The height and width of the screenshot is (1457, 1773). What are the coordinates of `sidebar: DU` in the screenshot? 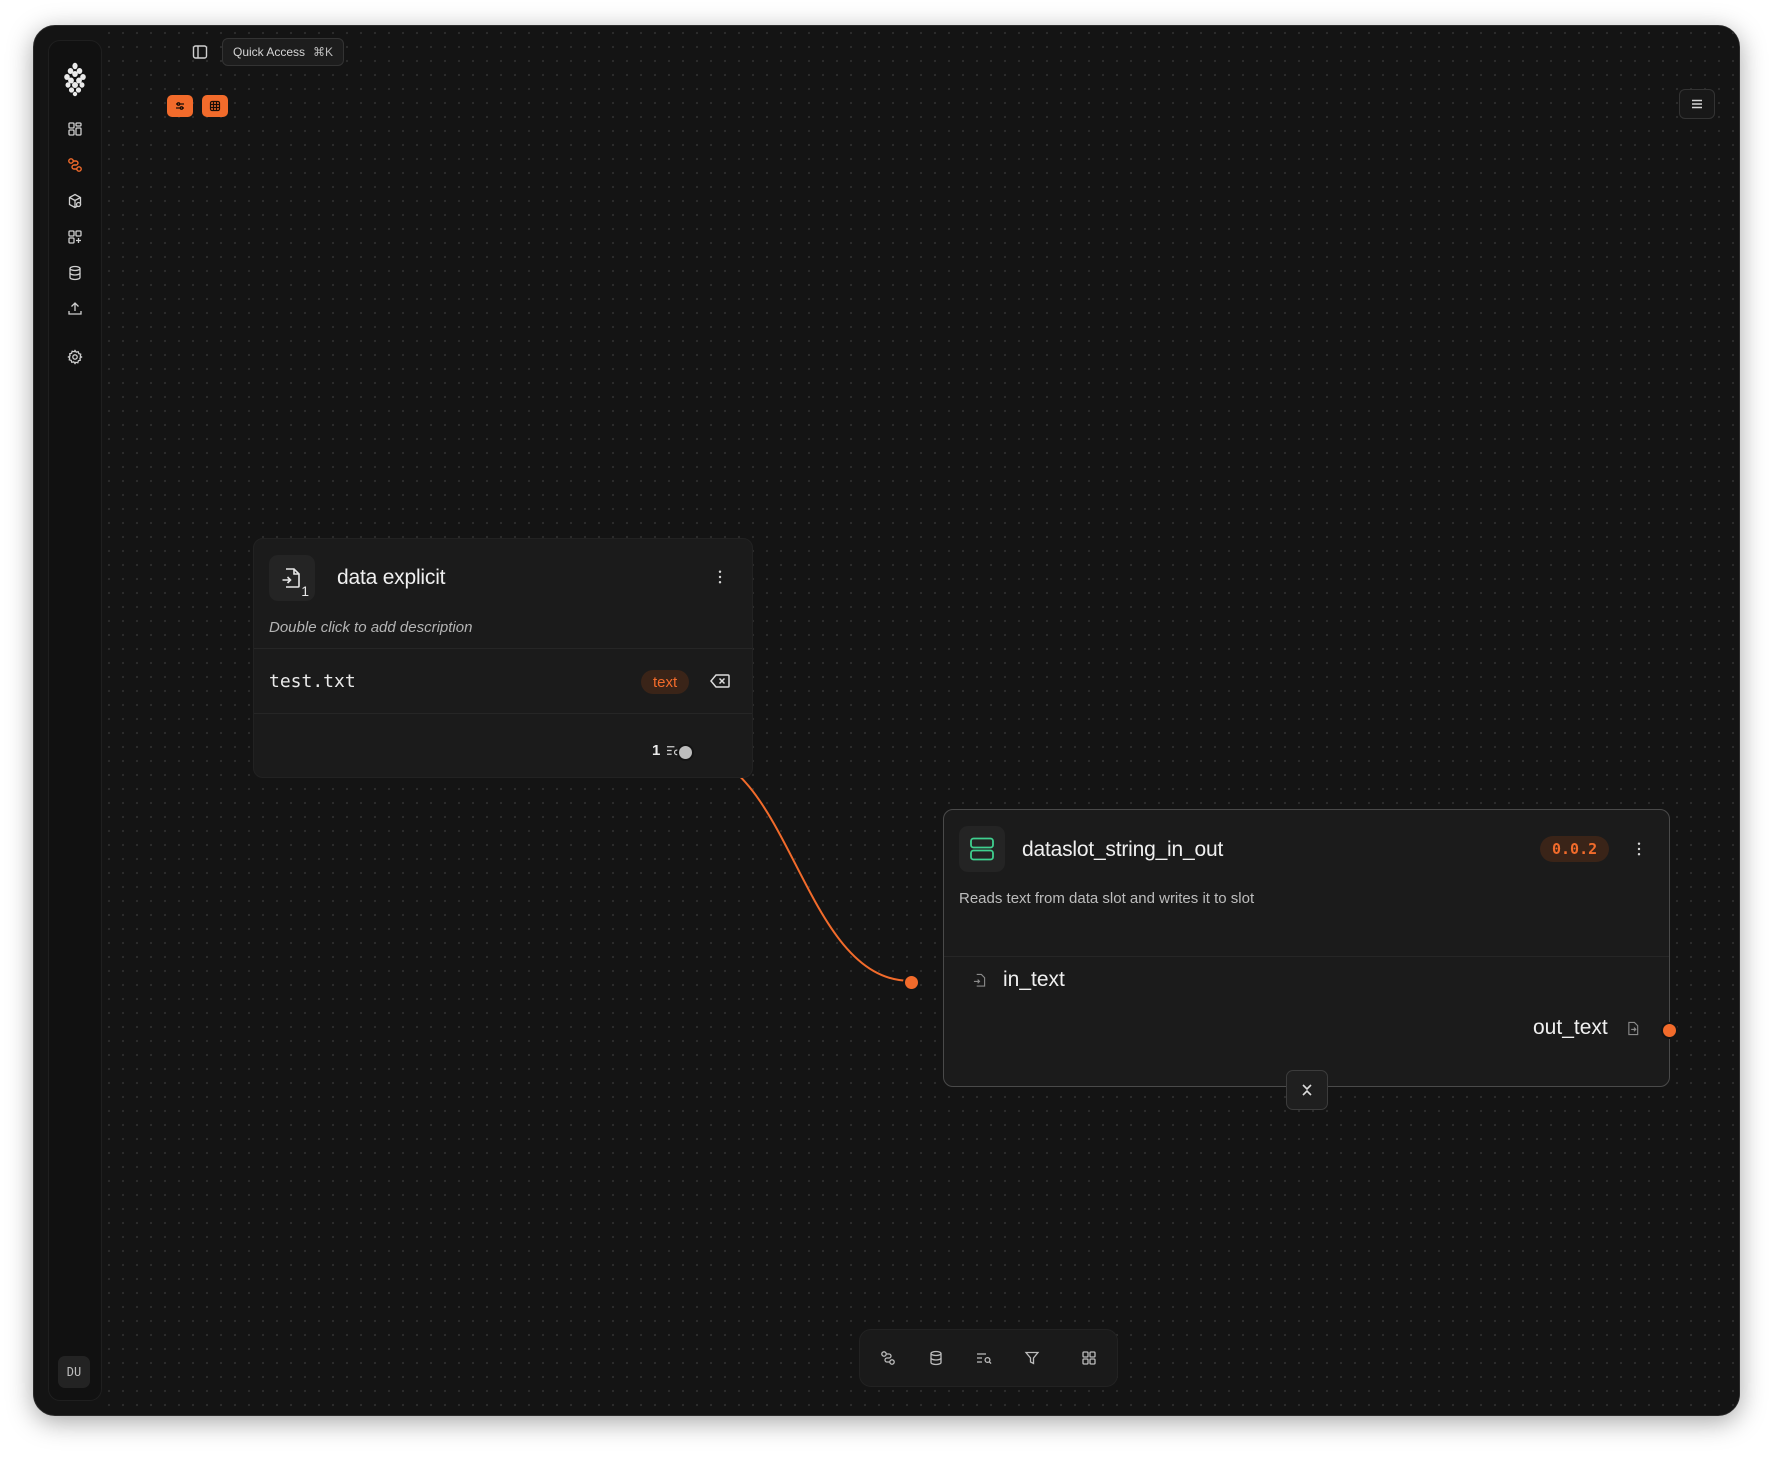 It's located at (75, 720).